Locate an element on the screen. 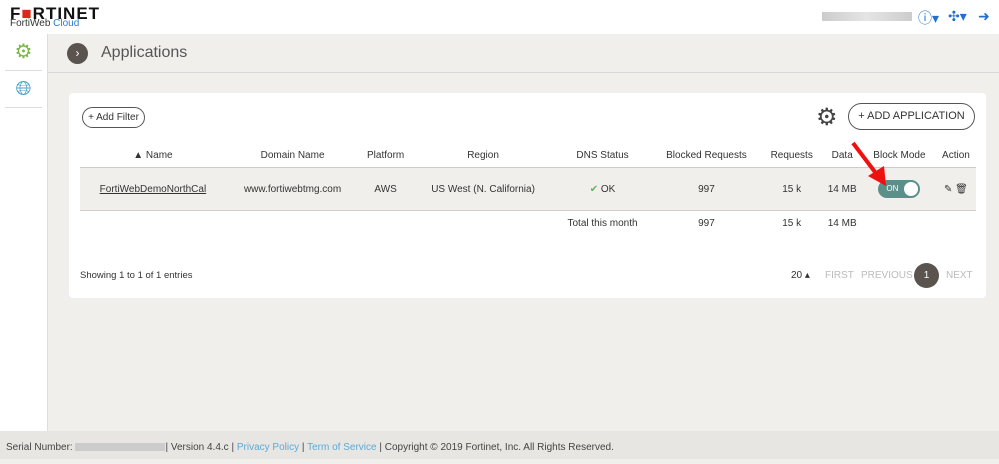 The image size is (999, 464). serial-label: Serial Number: is located at coordinates (39, 447).